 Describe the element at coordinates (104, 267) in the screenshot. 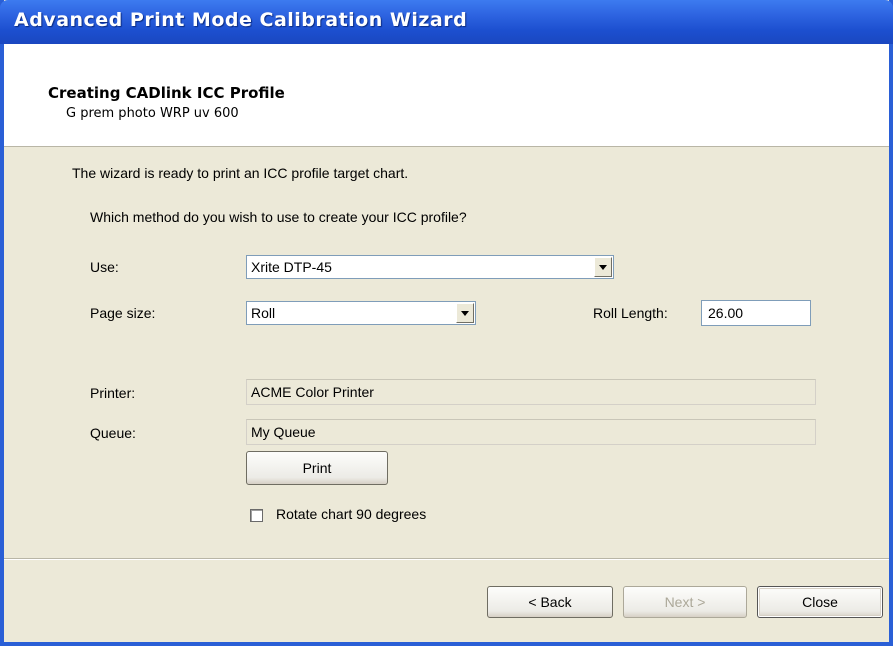

I see `use-label: Use:` at that location.